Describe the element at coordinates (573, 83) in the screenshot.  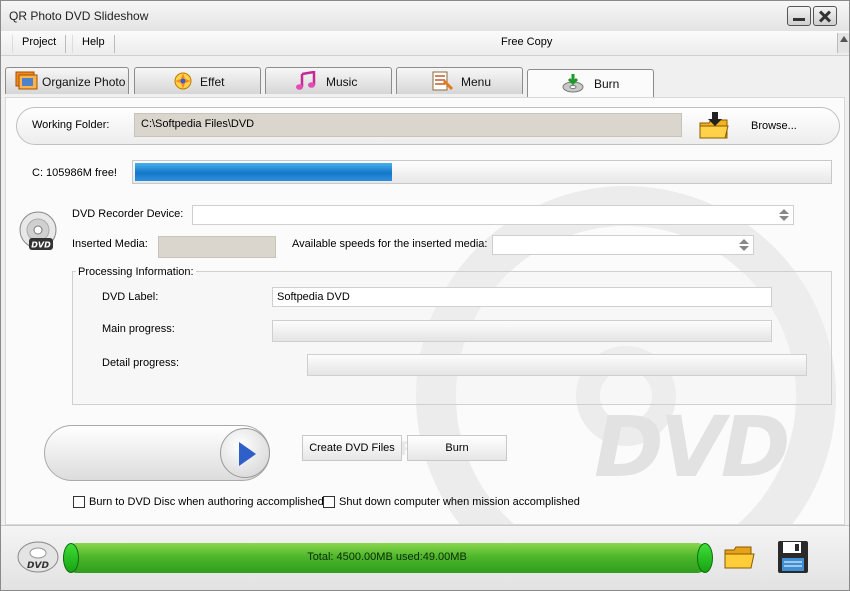
I see `burn-disc-icon` at that location.